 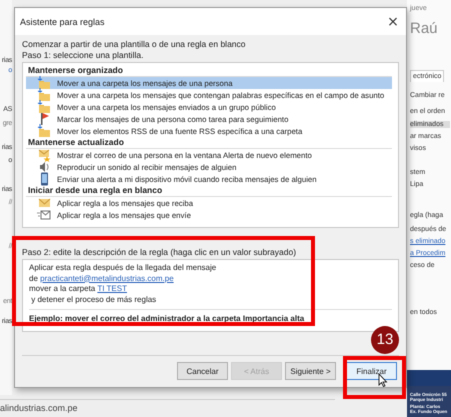 What do you see at coordinates (383, 380) in the screenshot?
I see `cursor-icon` at bounding box center [383, 380].